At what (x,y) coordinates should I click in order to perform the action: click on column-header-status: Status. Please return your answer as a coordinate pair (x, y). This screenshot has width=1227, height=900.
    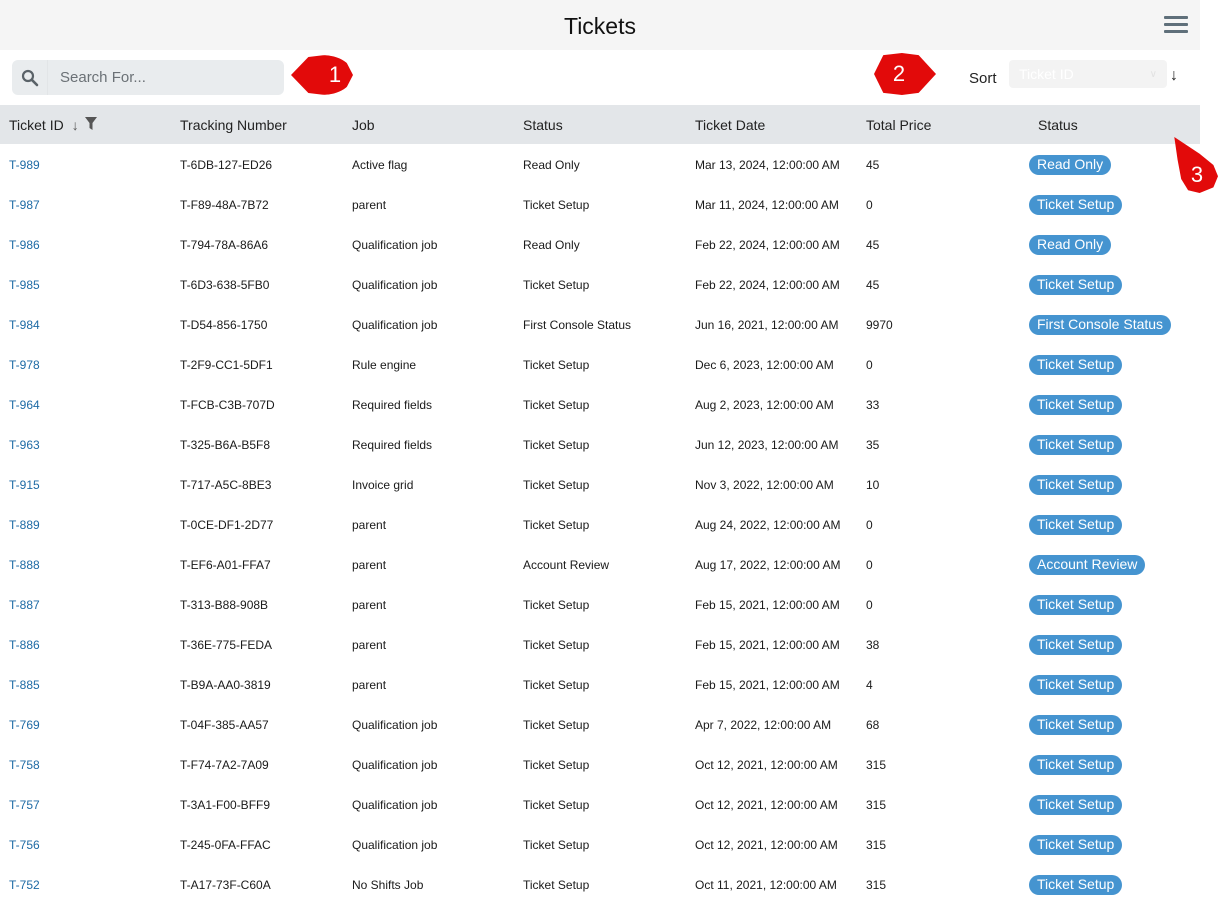
    Looking at the image, I should click on (543, 125).